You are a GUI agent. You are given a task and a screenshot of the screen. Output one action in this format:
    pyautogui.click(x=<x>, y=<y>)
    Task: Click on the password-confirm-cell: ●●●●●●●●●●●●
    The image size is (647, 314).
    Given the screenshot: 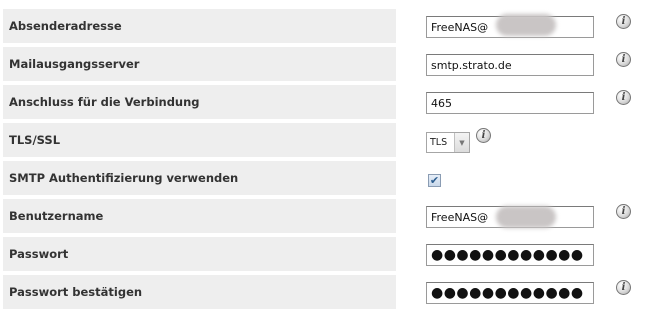 What is the action you would take?
    pyautogui.click(x=534, y=292)
    